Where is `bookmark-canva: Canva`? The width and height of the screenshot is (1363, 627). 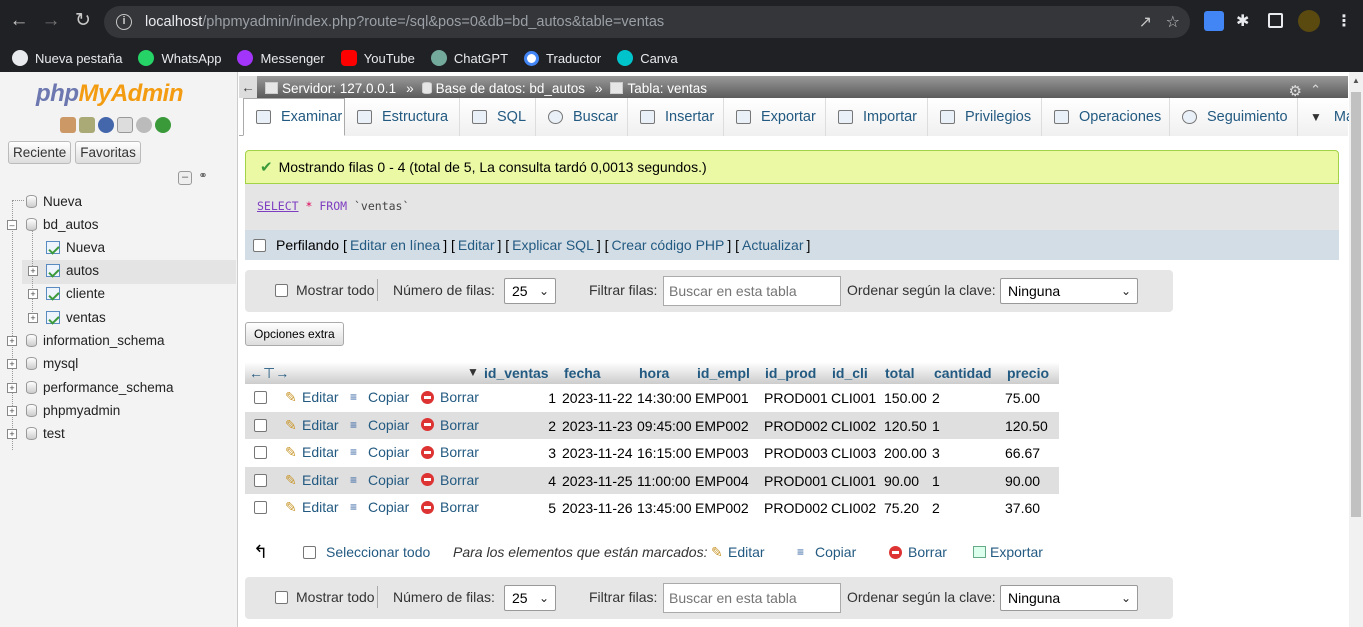
bookmark-canva: Canva is located at coordinates (647, 58).